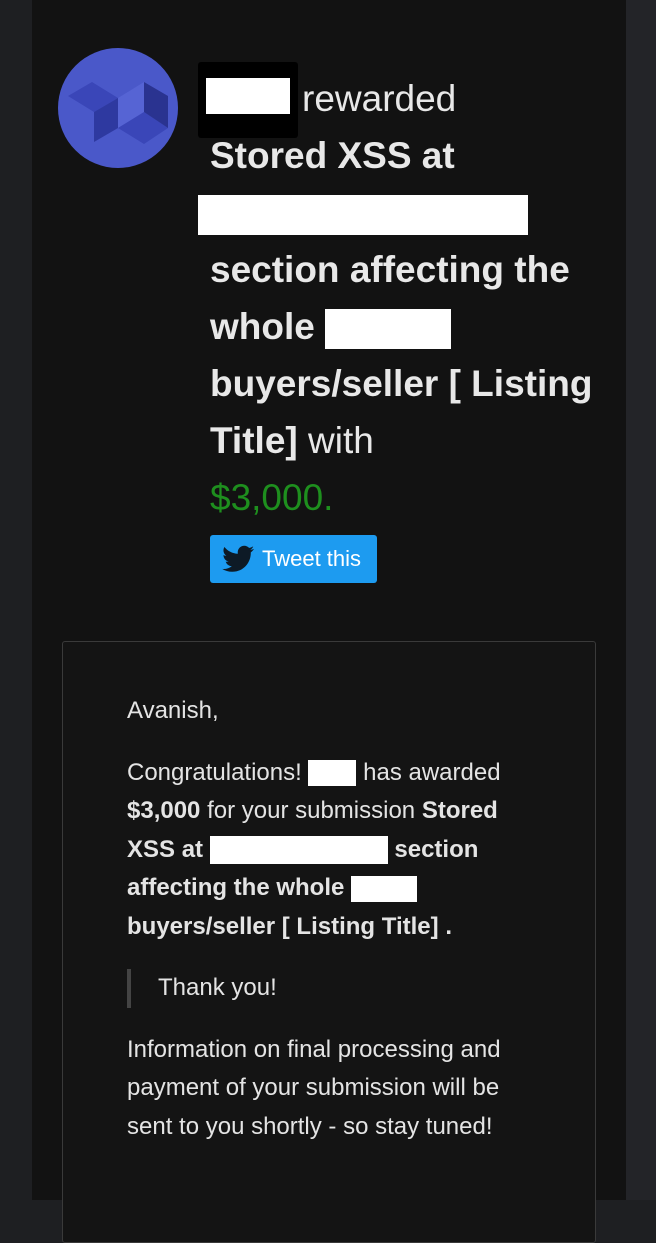 This screenshot has width=656, height=1243. Describe the element at coordinates (217, 987) in the screenshot. I see `quote-text: Thank you!` at that location.